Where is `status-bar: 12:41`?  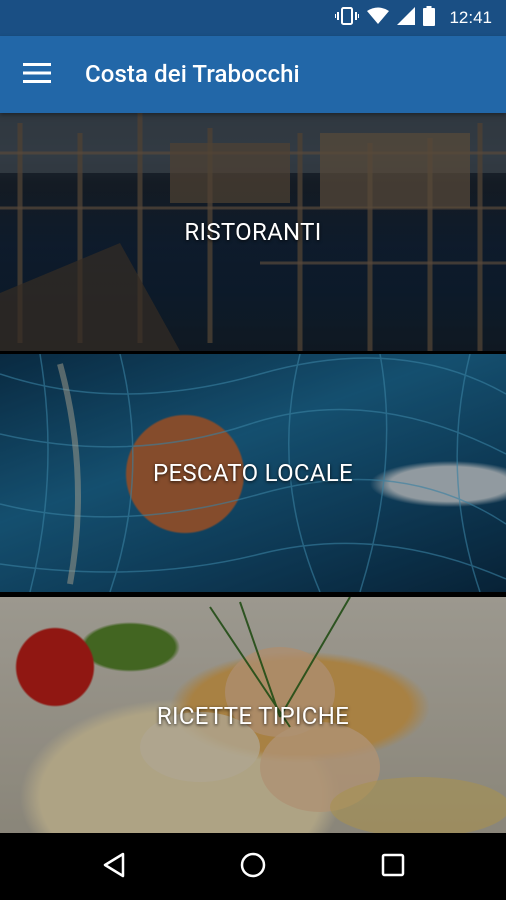 status-bar: 12:41 is located at coordinates (253, 18).